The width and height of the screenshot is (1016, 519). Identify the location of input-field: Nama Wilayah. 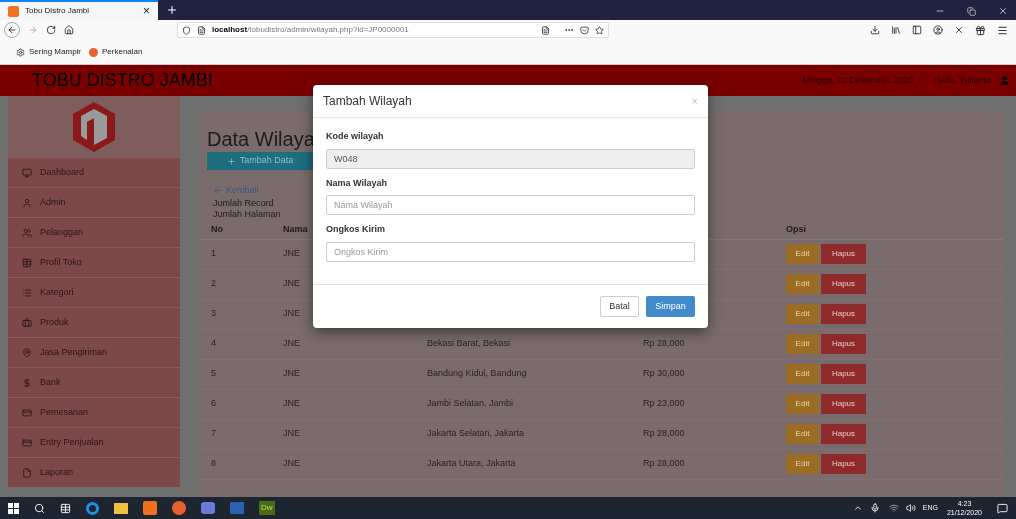
(510, 205).